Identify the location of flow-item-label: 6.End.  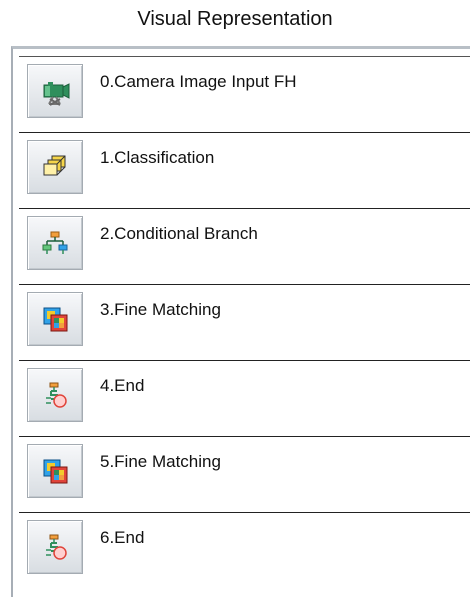
(122, 537).